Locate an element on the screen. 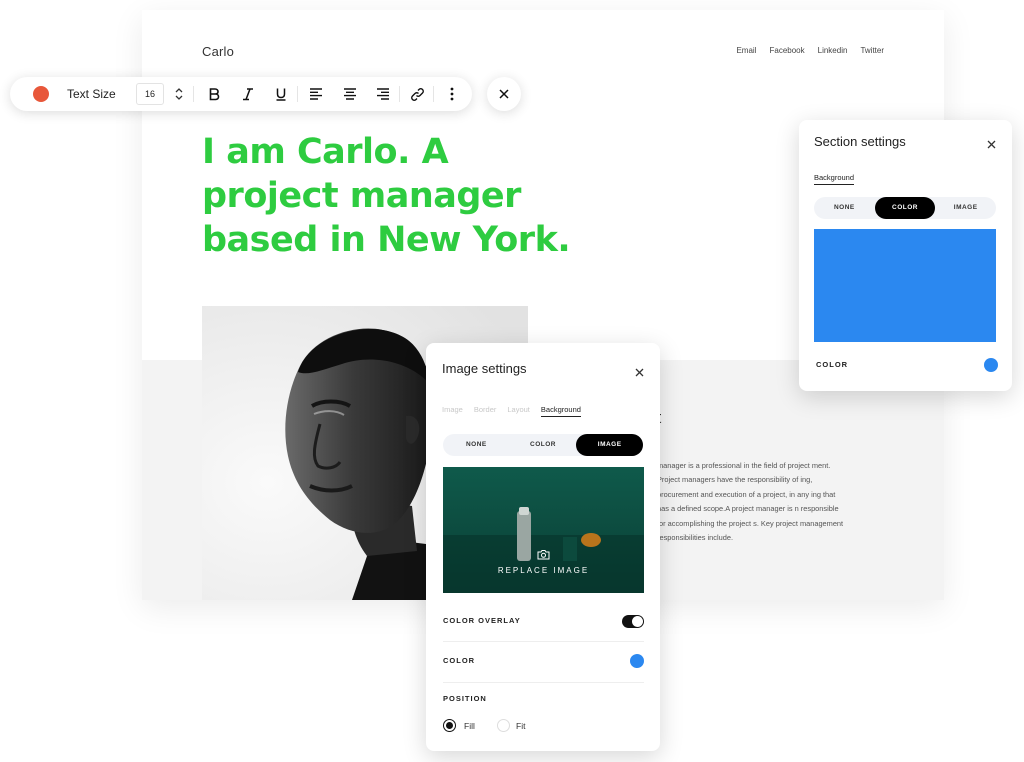 This screenshot has height=762, width=1024. camera-icon is located at coordinates (543, 556).